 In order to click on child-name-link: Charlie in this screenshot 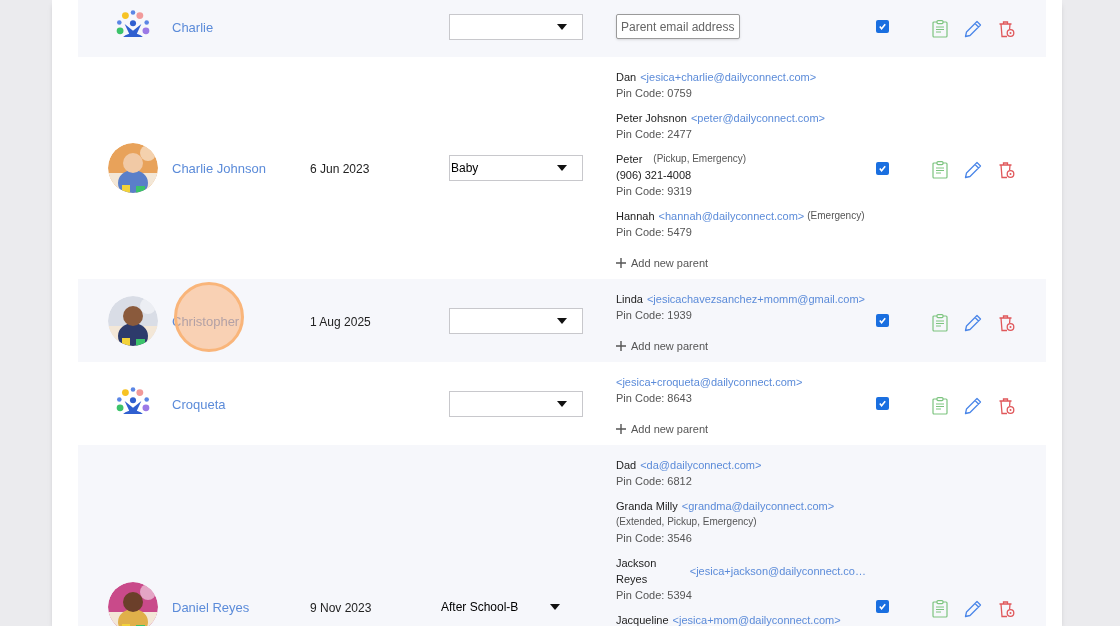, I will do `click(193, 27)`.